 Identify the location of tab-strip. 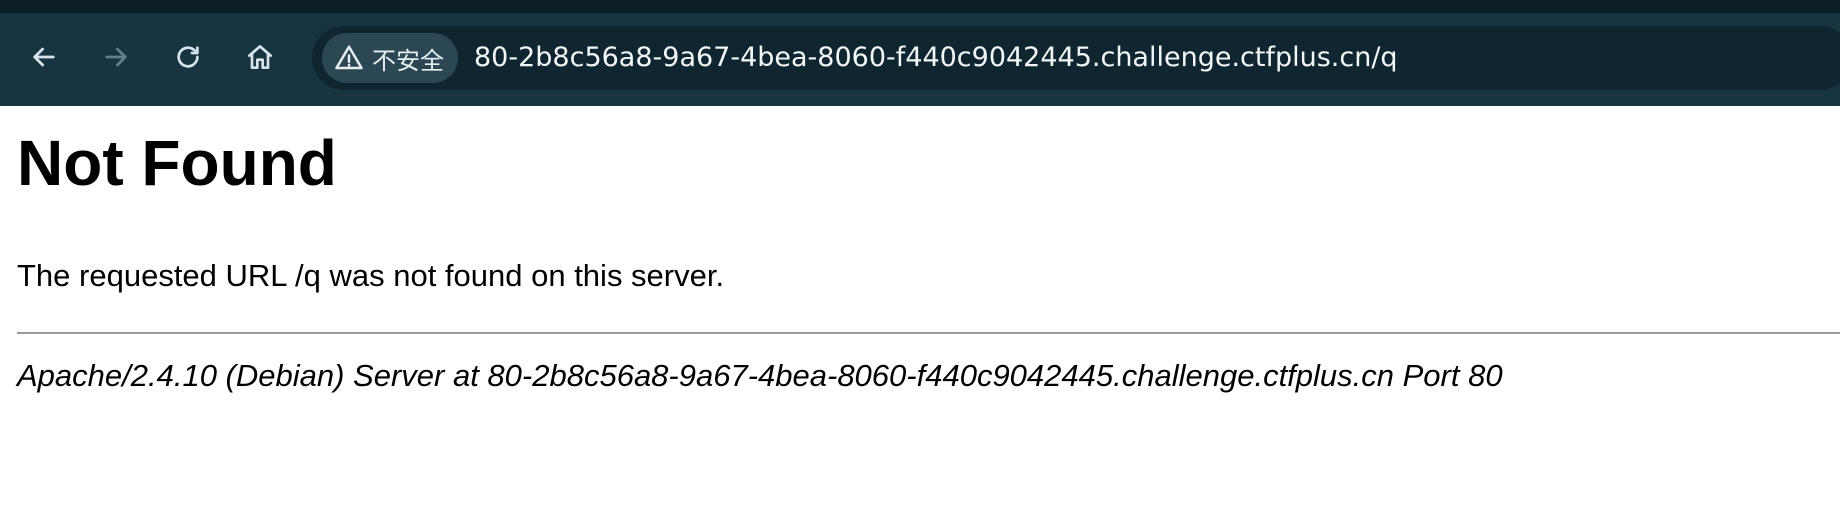
(920, 6).